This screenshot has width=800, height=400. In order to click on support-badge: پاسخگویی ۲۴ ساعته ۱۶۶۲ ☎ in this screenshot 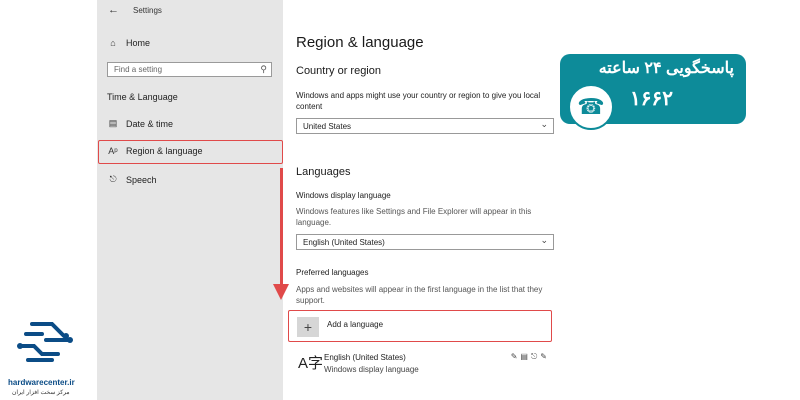, I will do `click(653, 92)`.